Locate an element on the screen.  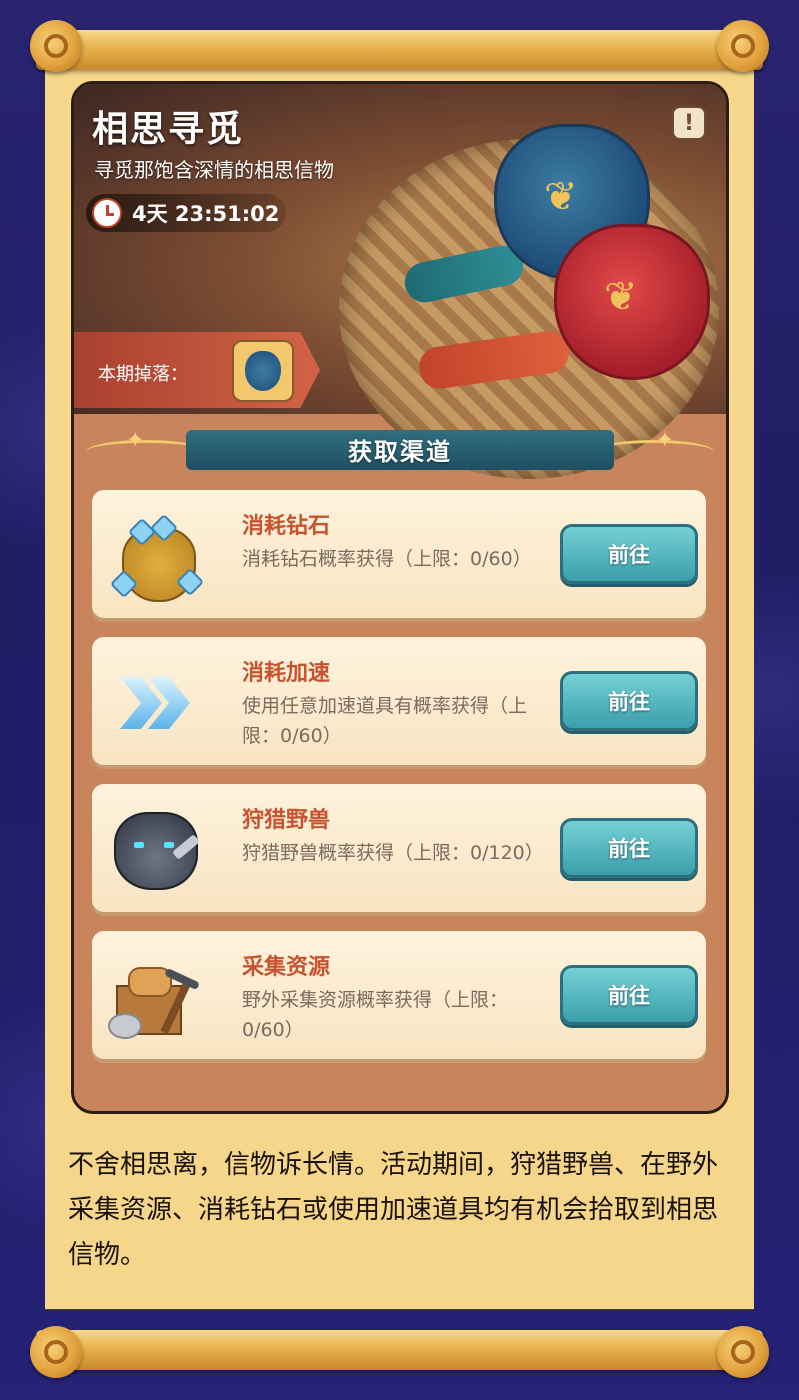
section-header: ✦ ✦ 获取渠道 is located at coordinates (400, 450).